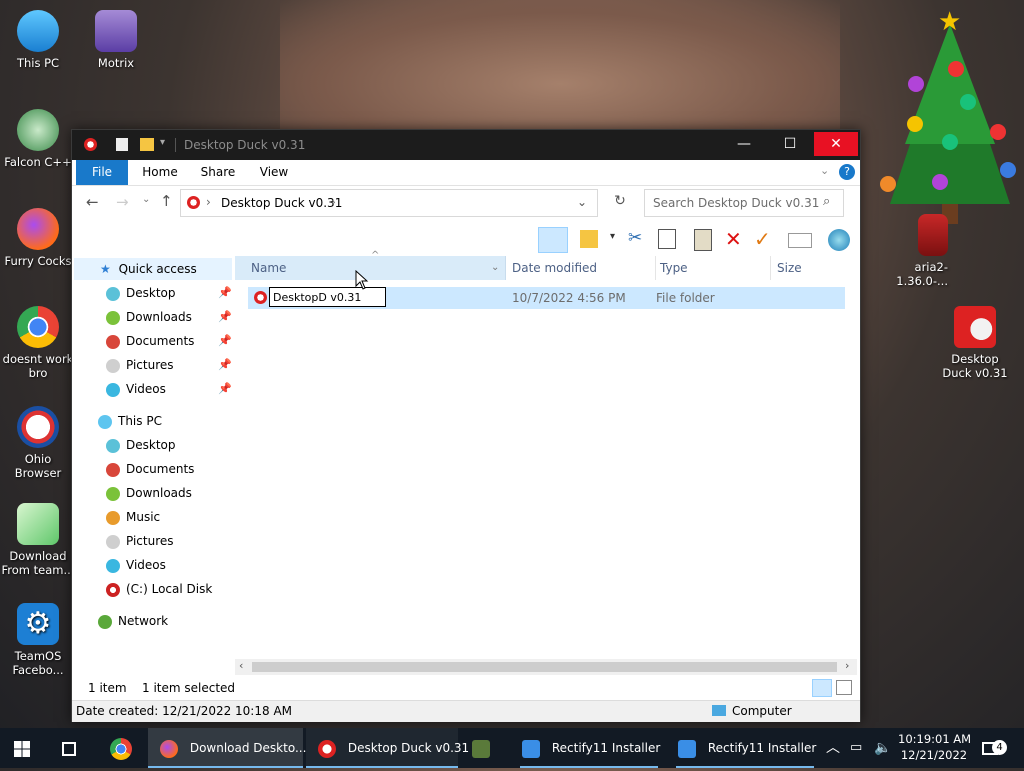  I want to click on action-center-button: 4, so click(997, 748).